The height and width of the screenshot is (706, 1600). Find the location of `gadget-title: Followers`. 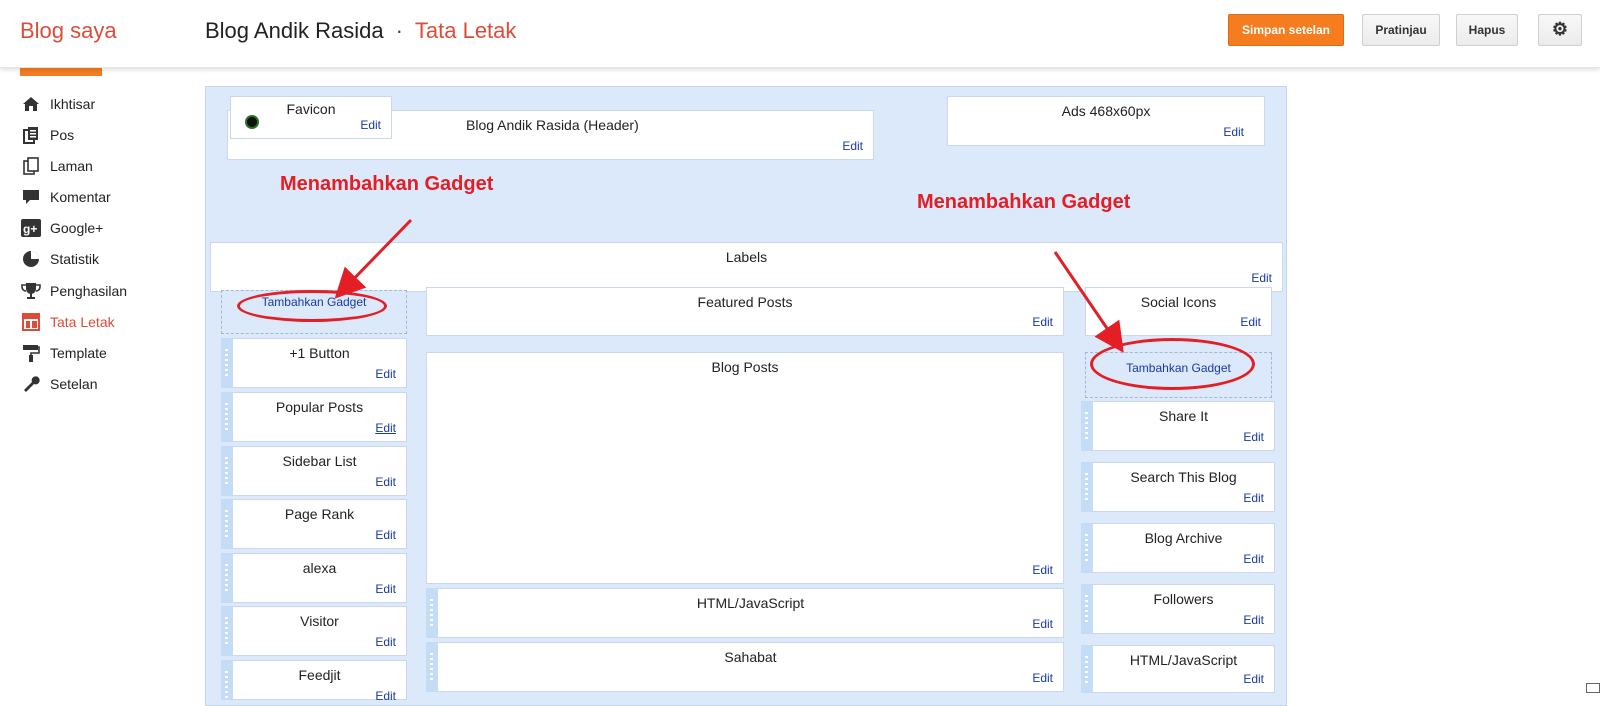

gadget-title: Followers is located at coordinates (1183, 599).